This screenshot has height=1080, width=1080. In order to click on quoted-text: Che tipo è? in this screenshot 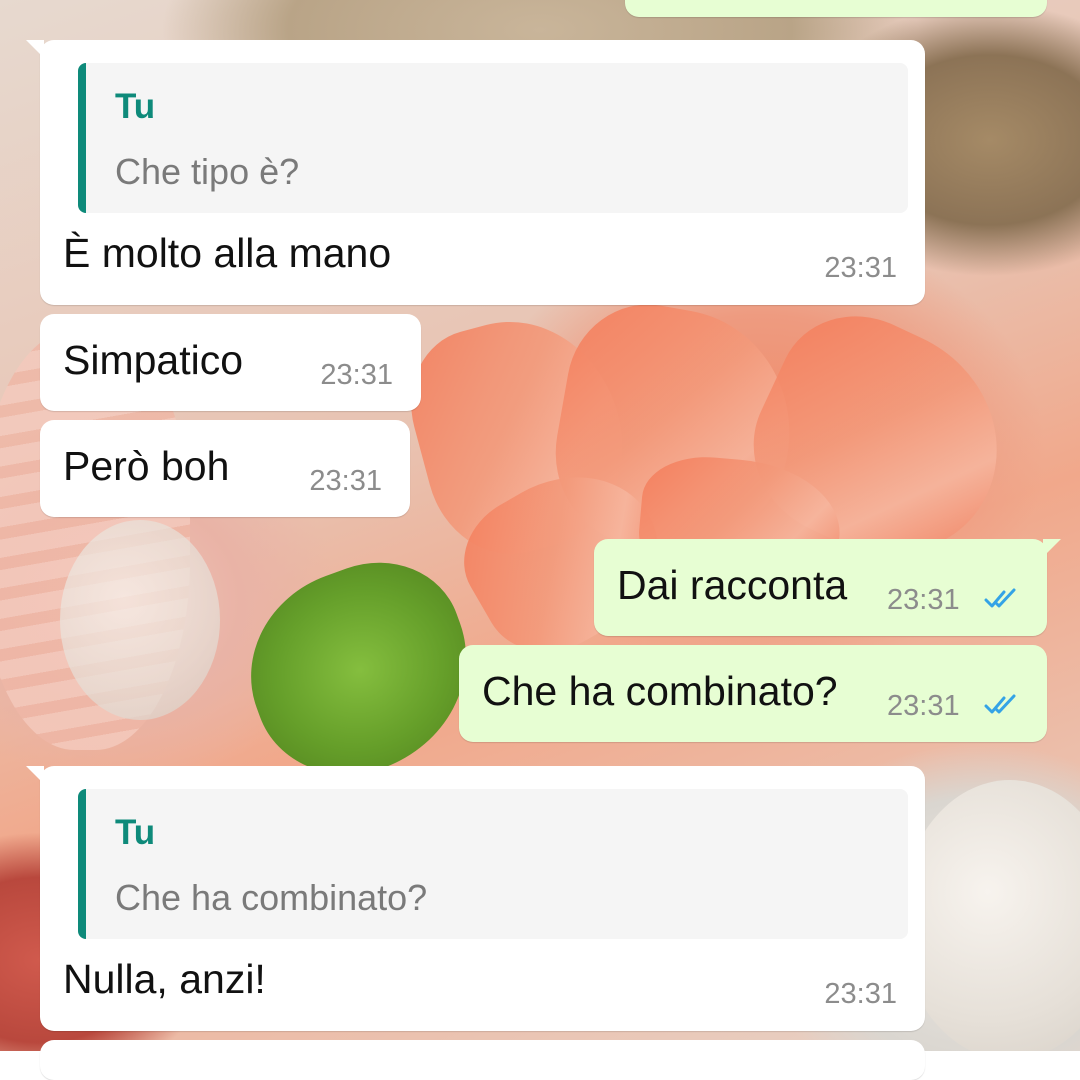, I will do `click(207, 171)`.